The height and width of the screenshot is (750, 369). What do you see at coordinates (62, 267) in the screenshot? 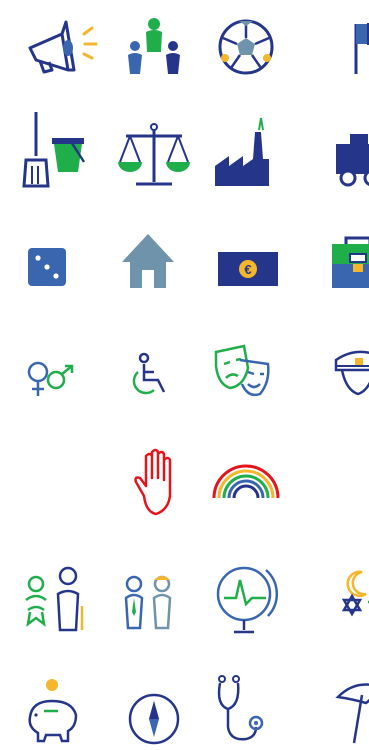
I see `dice-icon` at bounding box center [62, 267].